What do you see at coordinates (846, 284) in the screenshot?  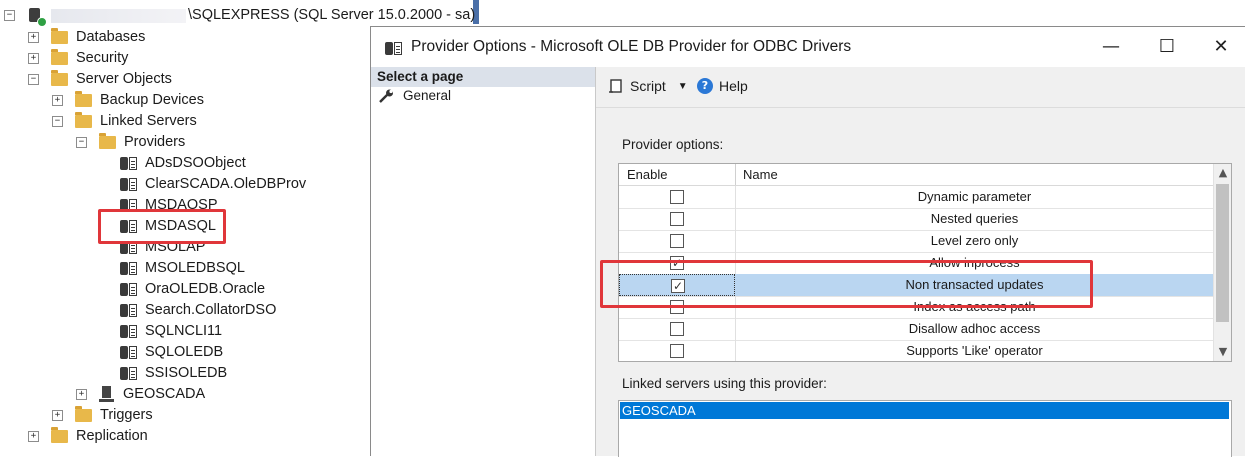 I see `highlight-box-non-transacted-updates` at bounding box center [846, 284].